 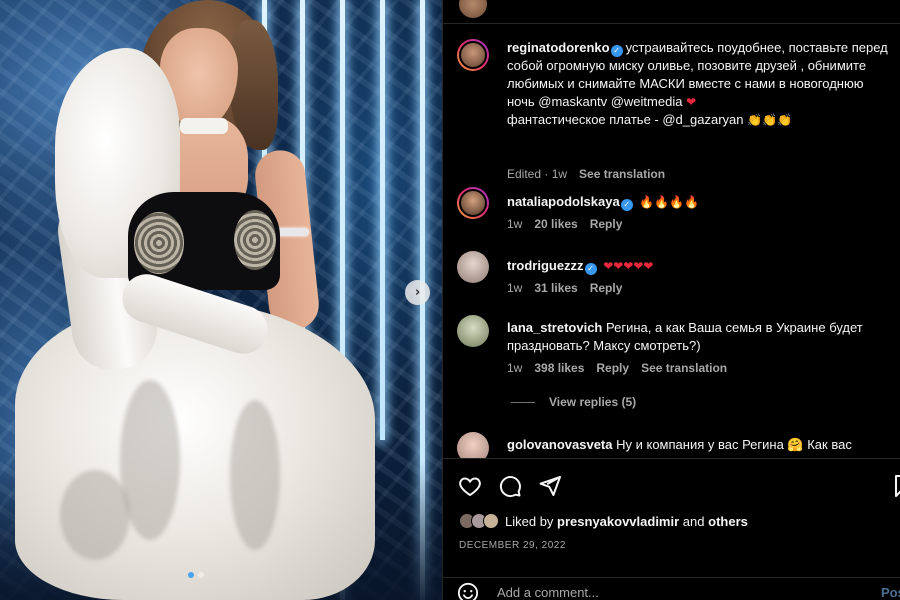 I want to click on add-comment-input, so click(x=657, y=592).